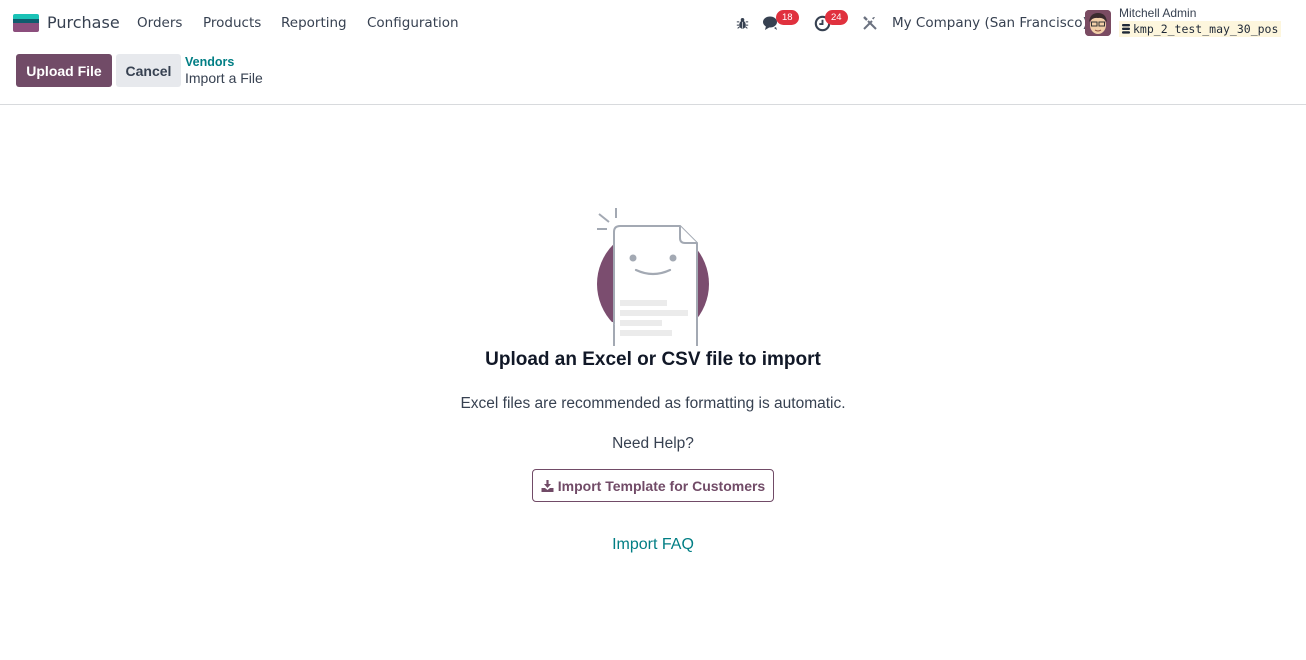 This screenshot has width=1306, height=660. I want to click on menu-item-orders: Orders, so click(159, 23).